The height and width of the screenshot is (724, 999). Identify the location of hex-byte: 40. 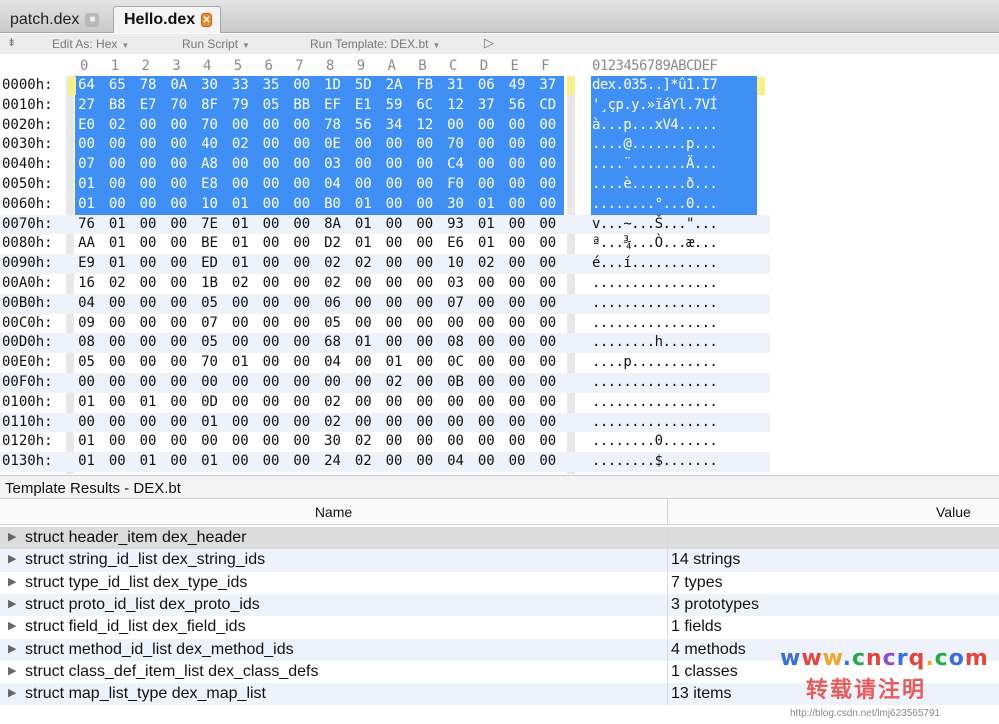
(209, 144).